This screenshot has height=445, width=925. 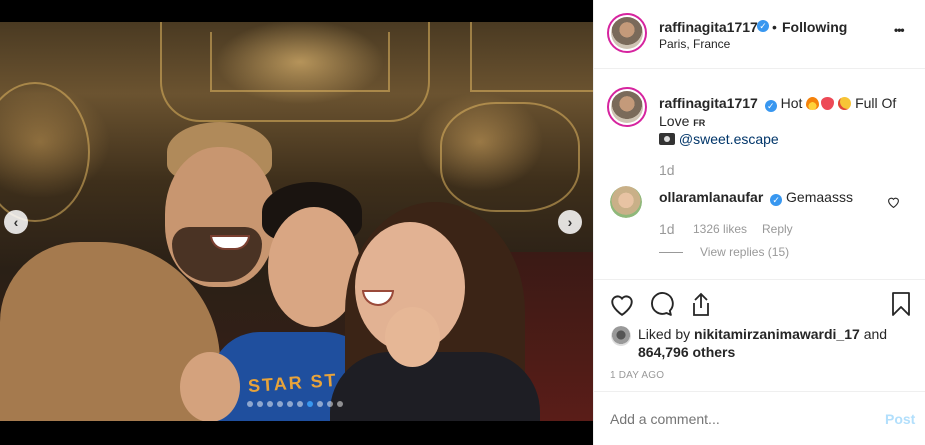 What do you see at coordinates (899, 30) in the screenshot?
I see `more-options-icon: •••` at bounding box center [899, 30].